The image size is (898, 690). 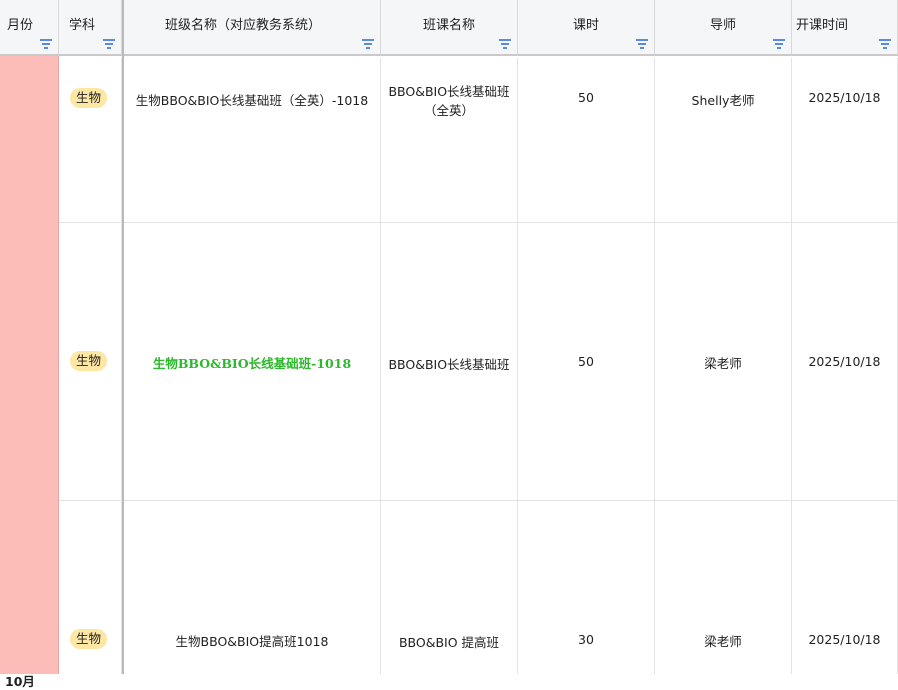 I want to click on class-name-text: 生物BBO&BIO长线基础班（全英）-1018, so click(x=252, y=100).